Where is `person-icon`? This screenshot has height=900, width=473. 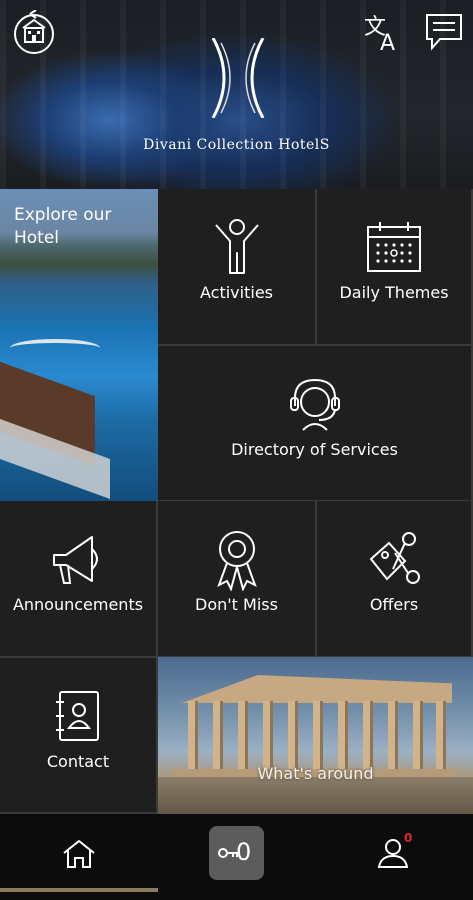
person-icon is located at coordinates (236, 246).